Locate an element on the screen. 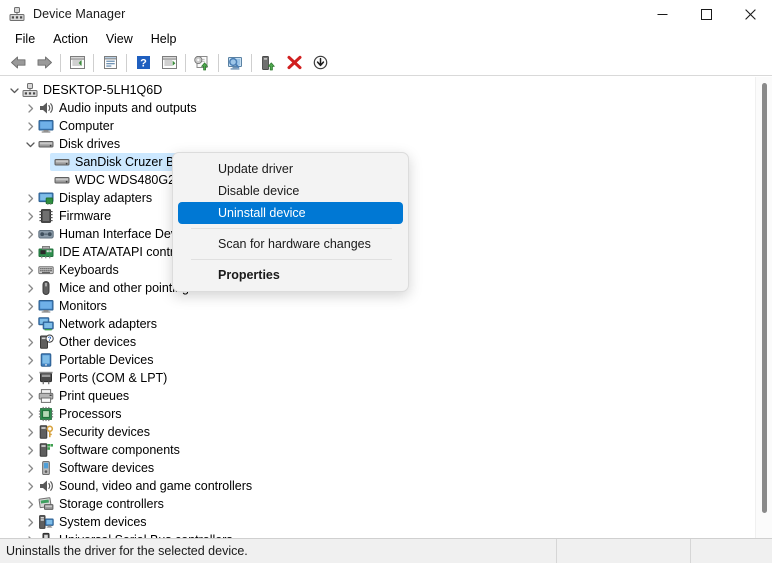 This screenshot has height=563, width=772. context-menu-separator is located at coordinates (291, 228).